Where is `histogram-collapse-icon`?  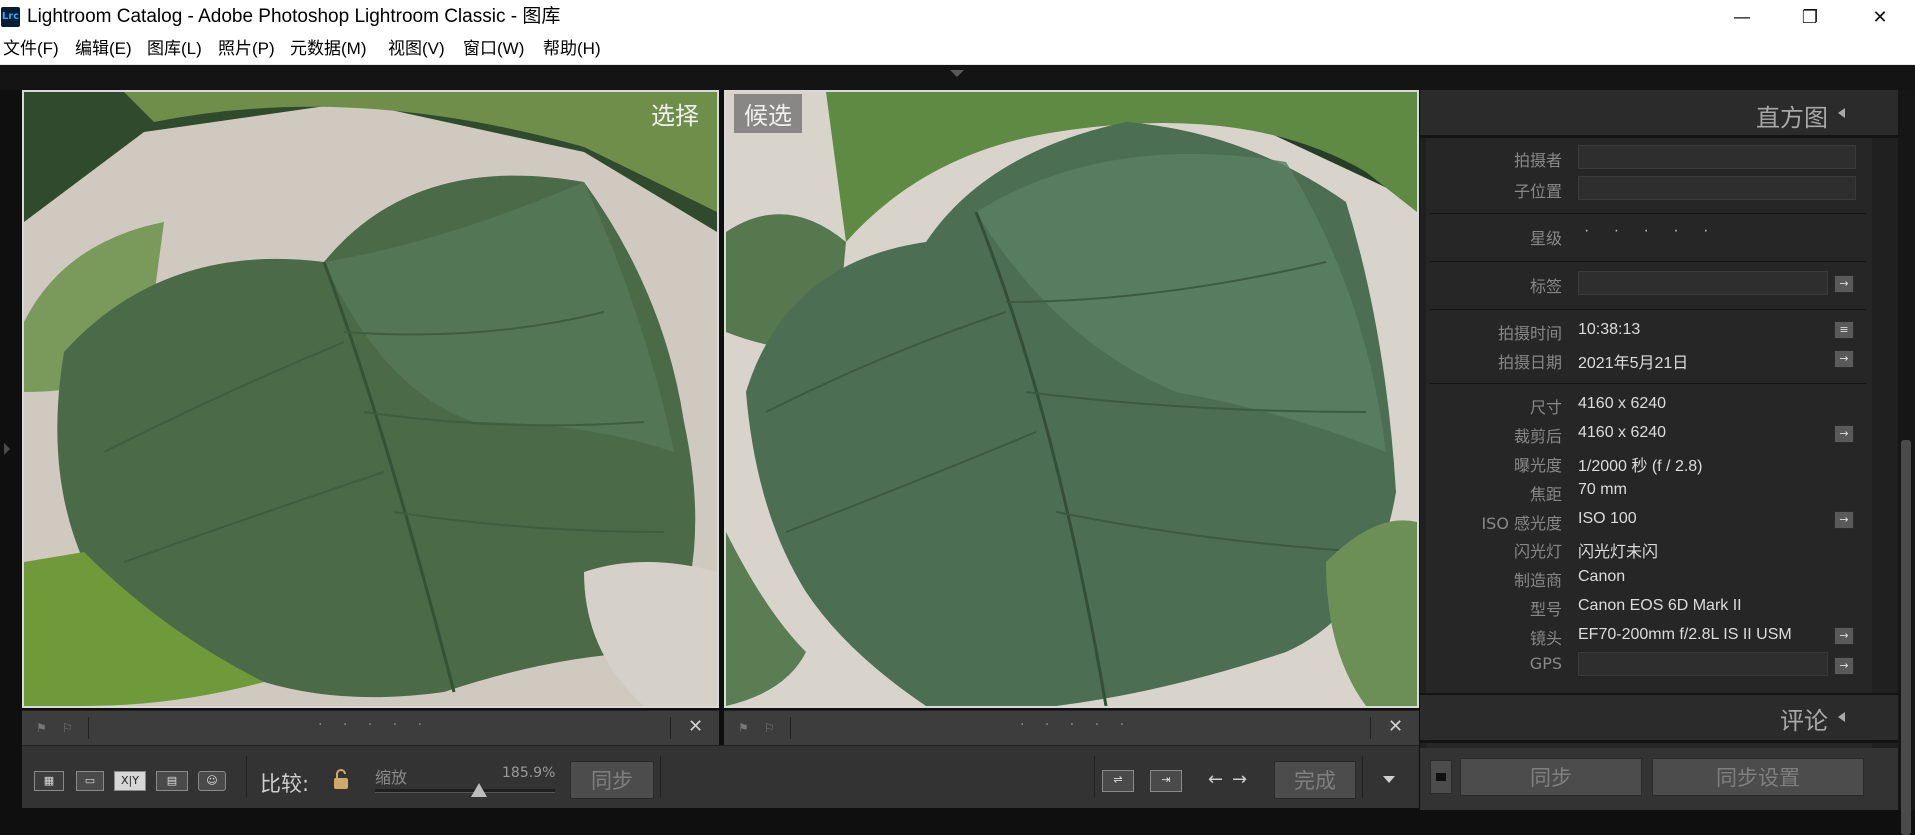 histogram-collapse-icon is located at coordinates (1841, 113).